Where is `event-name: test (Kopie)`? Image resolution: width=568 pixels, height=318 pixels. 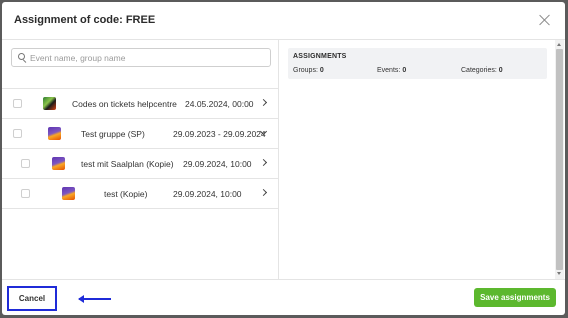
event-name: test (Kopie) is located at coordinates (126, 194).